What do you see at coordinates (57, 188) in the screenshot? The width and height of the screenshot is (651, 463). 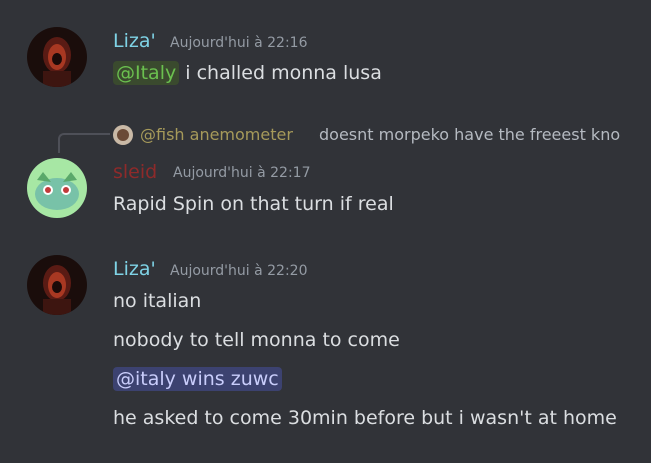 I see `avatar-sleid` at bounding box center [57, 188].